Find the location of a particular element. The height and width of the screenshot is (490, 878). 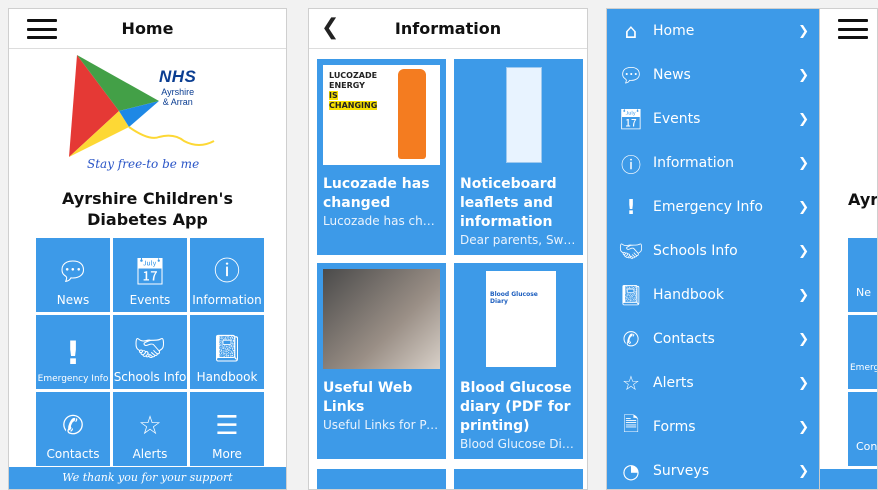

tile-contacts: ✆ Contacts is located at coordinates (73, 429).